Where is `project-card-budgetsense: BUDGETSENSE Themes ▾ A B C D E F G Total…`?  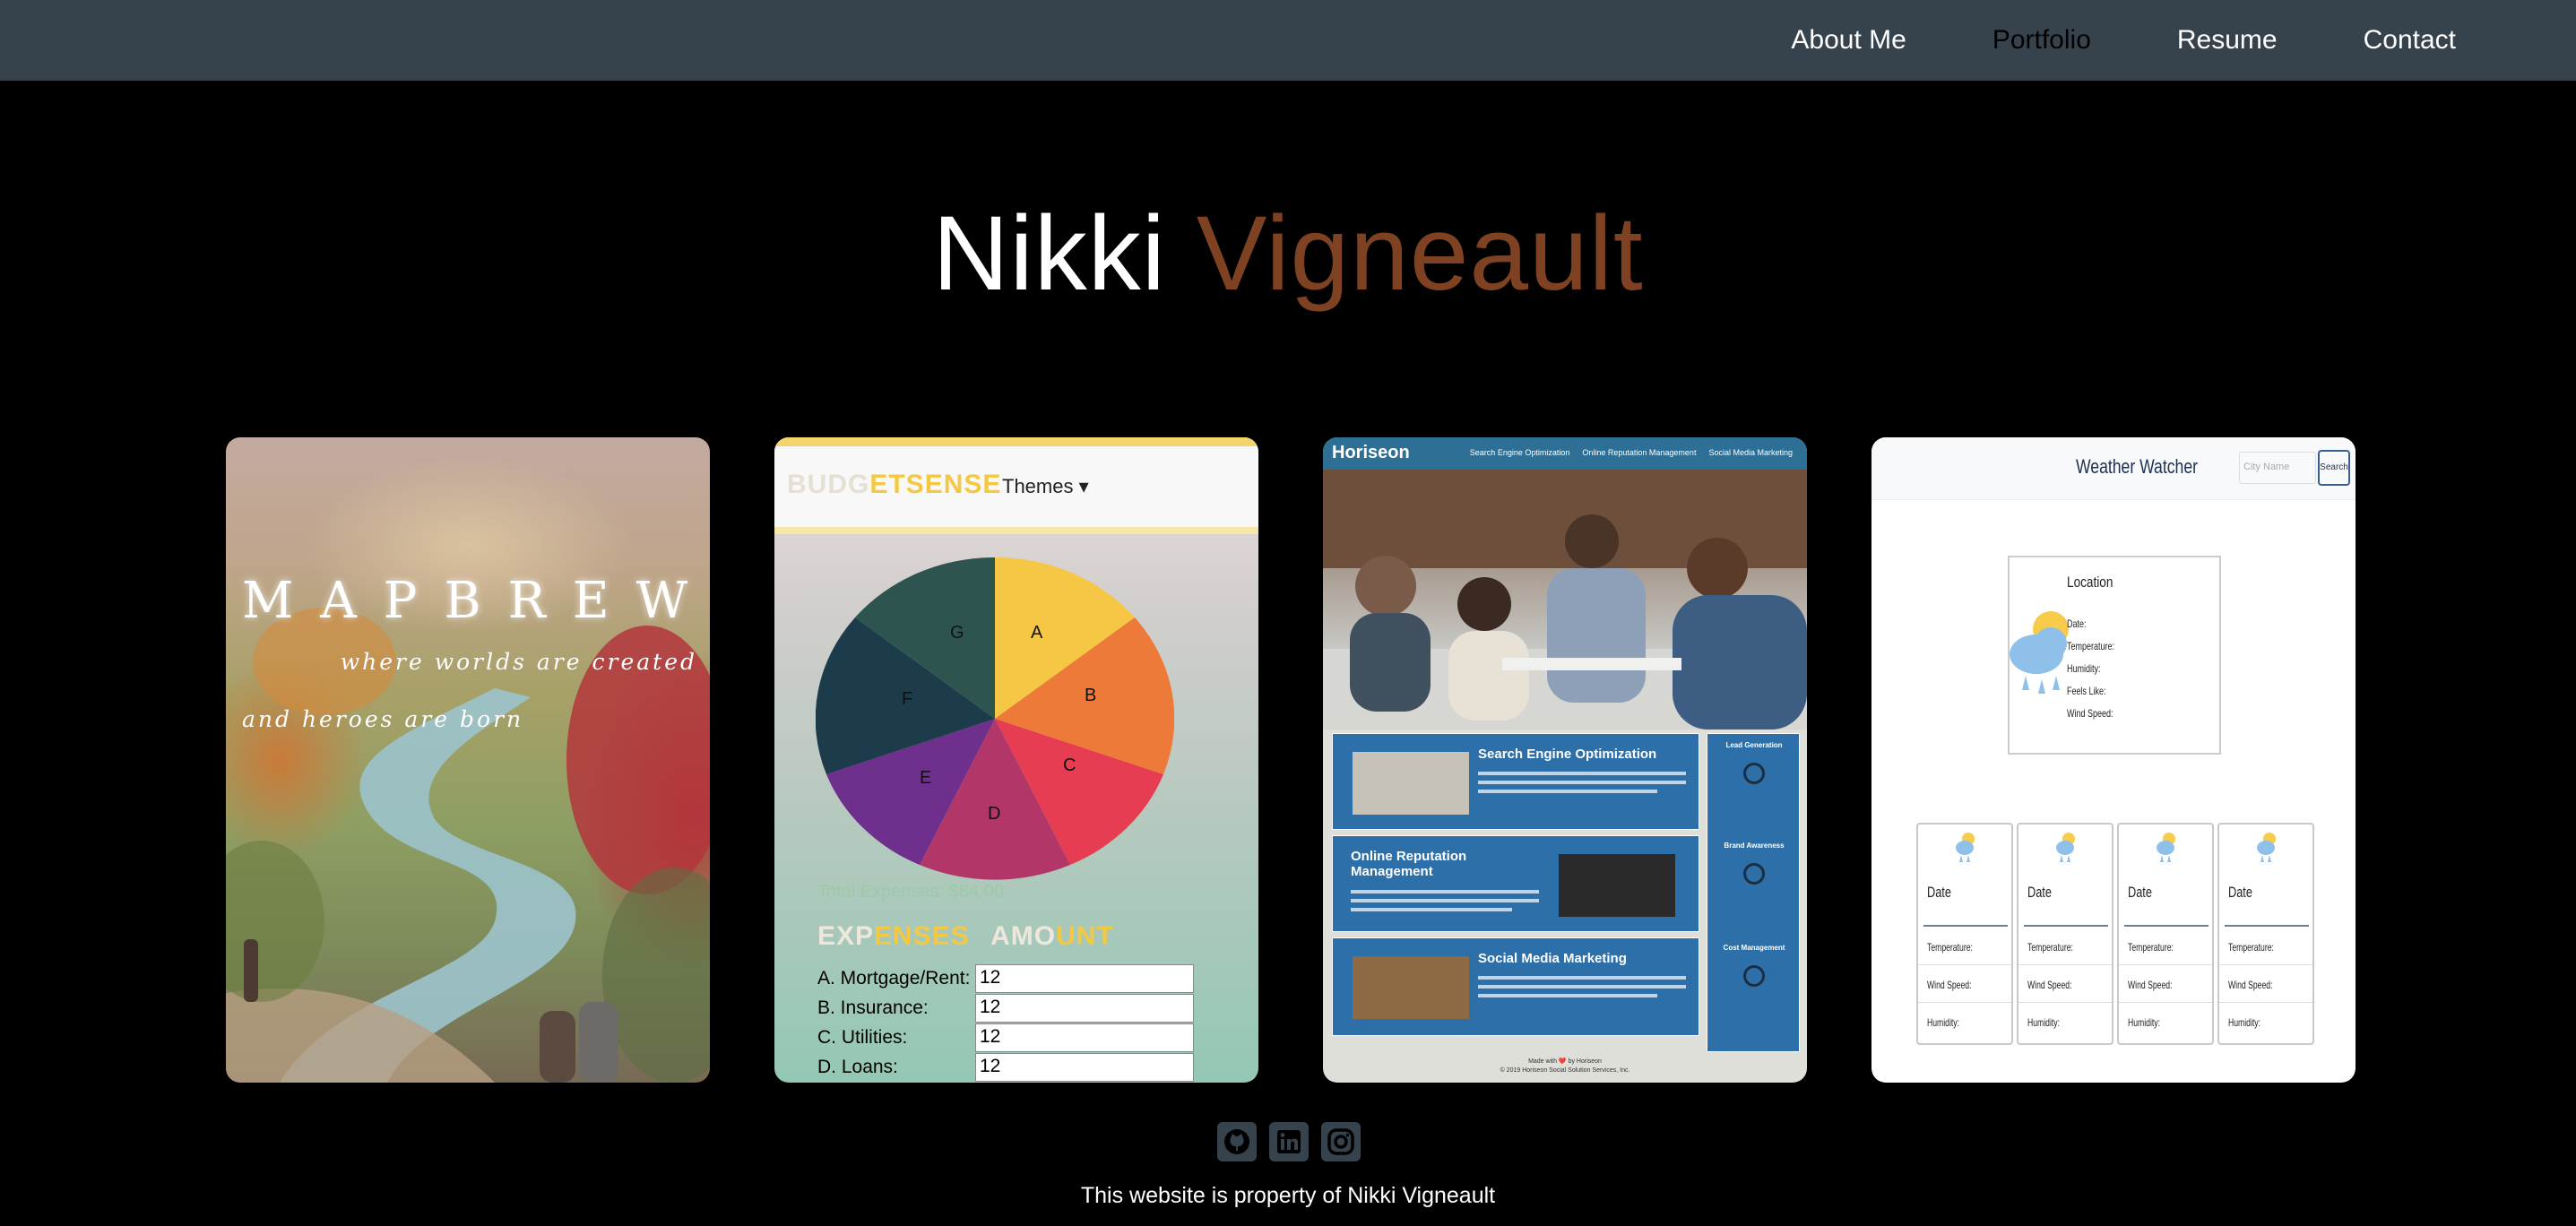
project-card-budgetsense: BUDGETSENSE Themes ▾ A B C D E F G Total… is located at coordinates (1016, 760).